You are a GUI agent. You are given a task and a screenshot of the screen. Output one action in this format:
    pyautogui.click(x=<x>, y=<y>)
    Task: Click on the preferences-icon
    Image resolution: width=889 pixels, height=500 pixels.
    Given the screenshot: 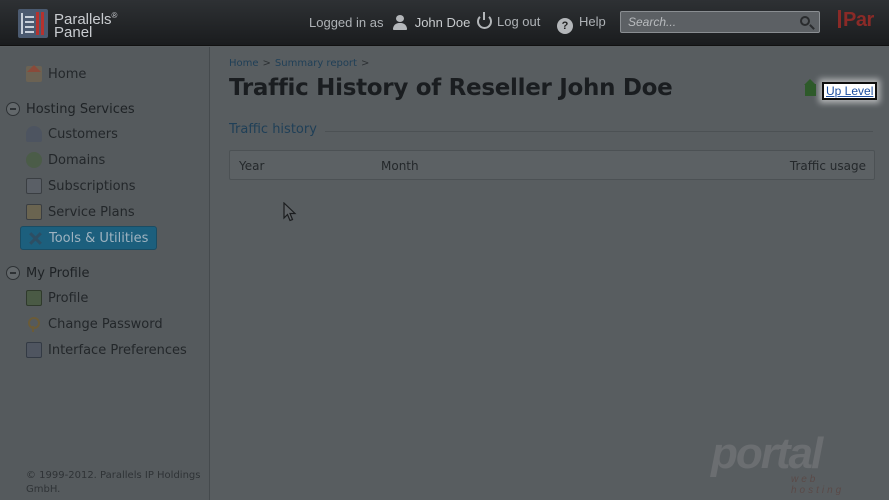 What is the action you would take?
    pyautogui.click(x=34, y=350)
    